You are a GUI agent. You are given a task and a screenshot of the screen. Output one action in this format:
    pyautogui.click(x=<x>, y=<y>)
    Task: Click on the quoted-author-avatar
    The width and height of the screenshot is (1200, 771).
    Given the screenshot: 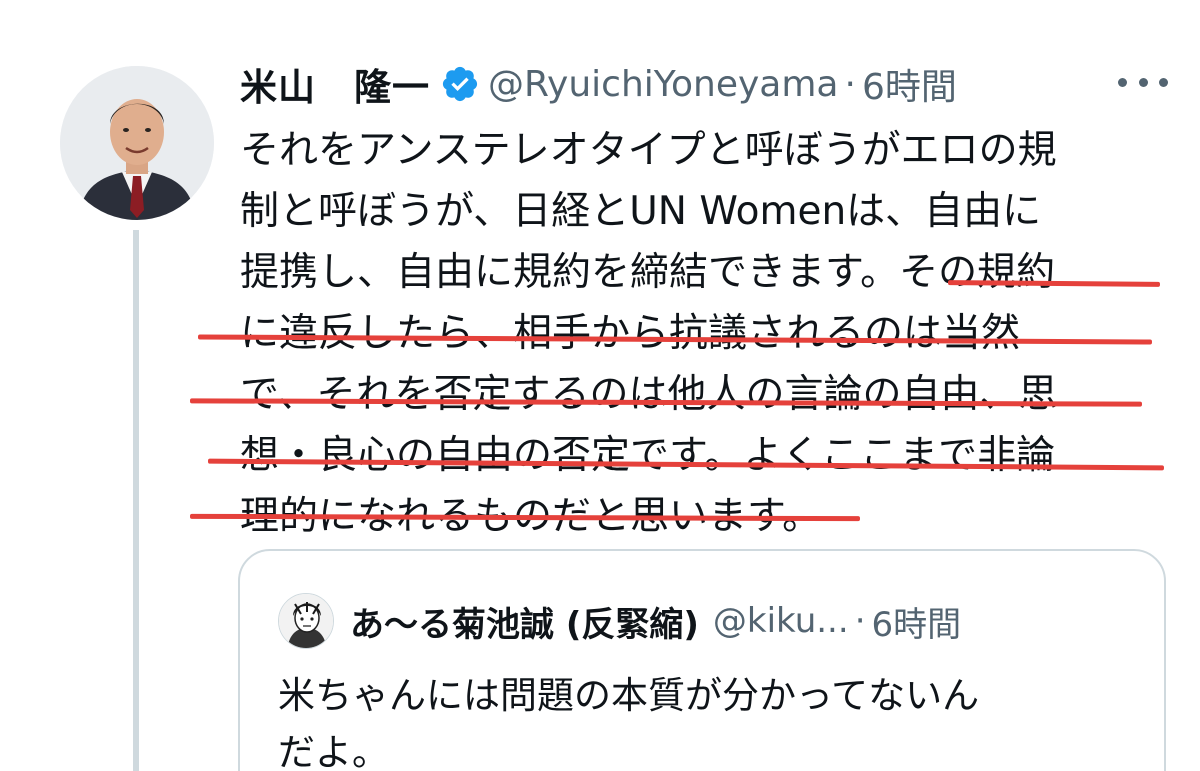 What is the action you would take?
    pyautogui.click(x=306, y=621)
    